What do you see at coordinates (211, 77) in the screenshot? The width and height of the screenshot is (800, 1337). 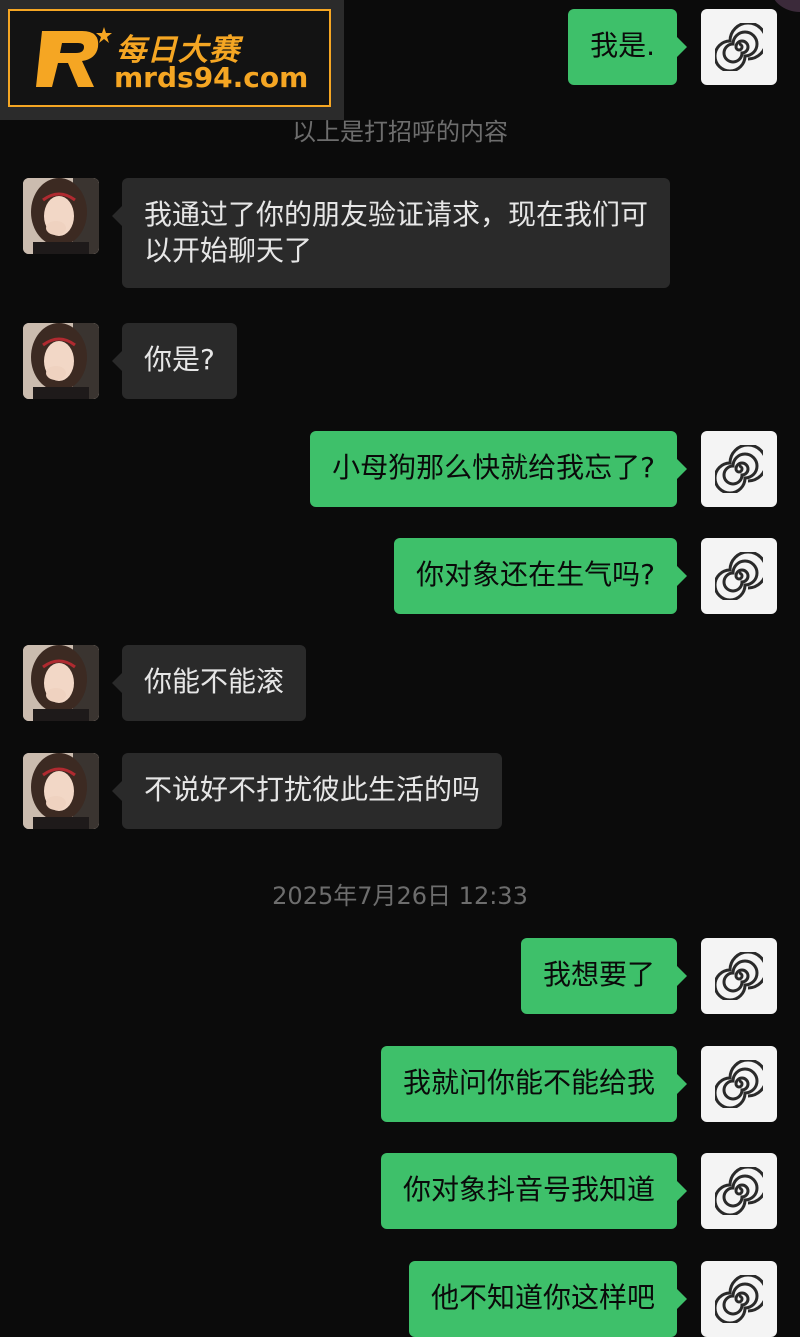 I see `watermark-url: mrds94.com` at bounding box center [211, 77].